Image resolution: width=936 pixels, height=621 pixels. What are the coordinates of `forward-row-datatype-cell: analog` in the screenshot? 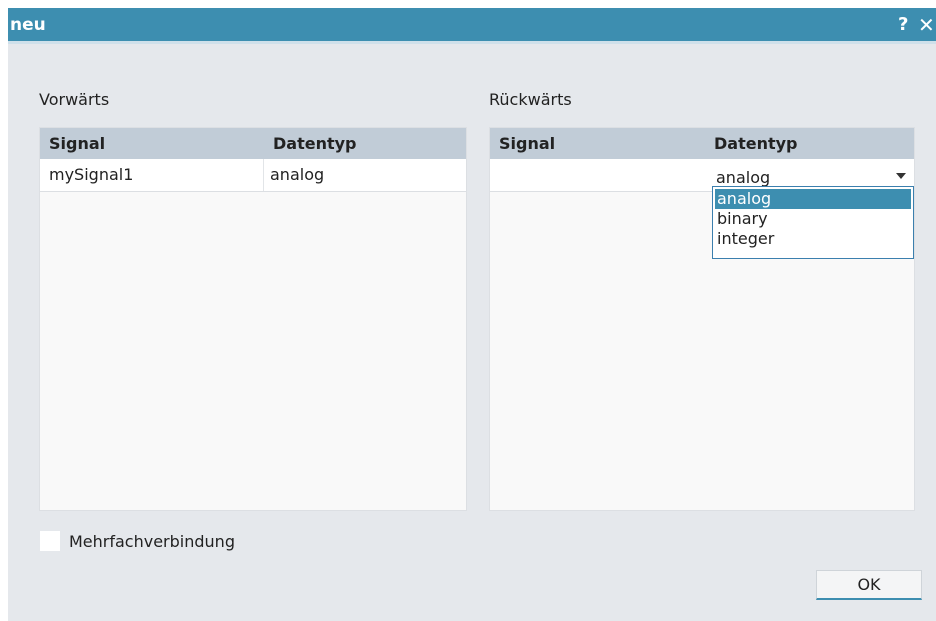 It's located at (297, 174).